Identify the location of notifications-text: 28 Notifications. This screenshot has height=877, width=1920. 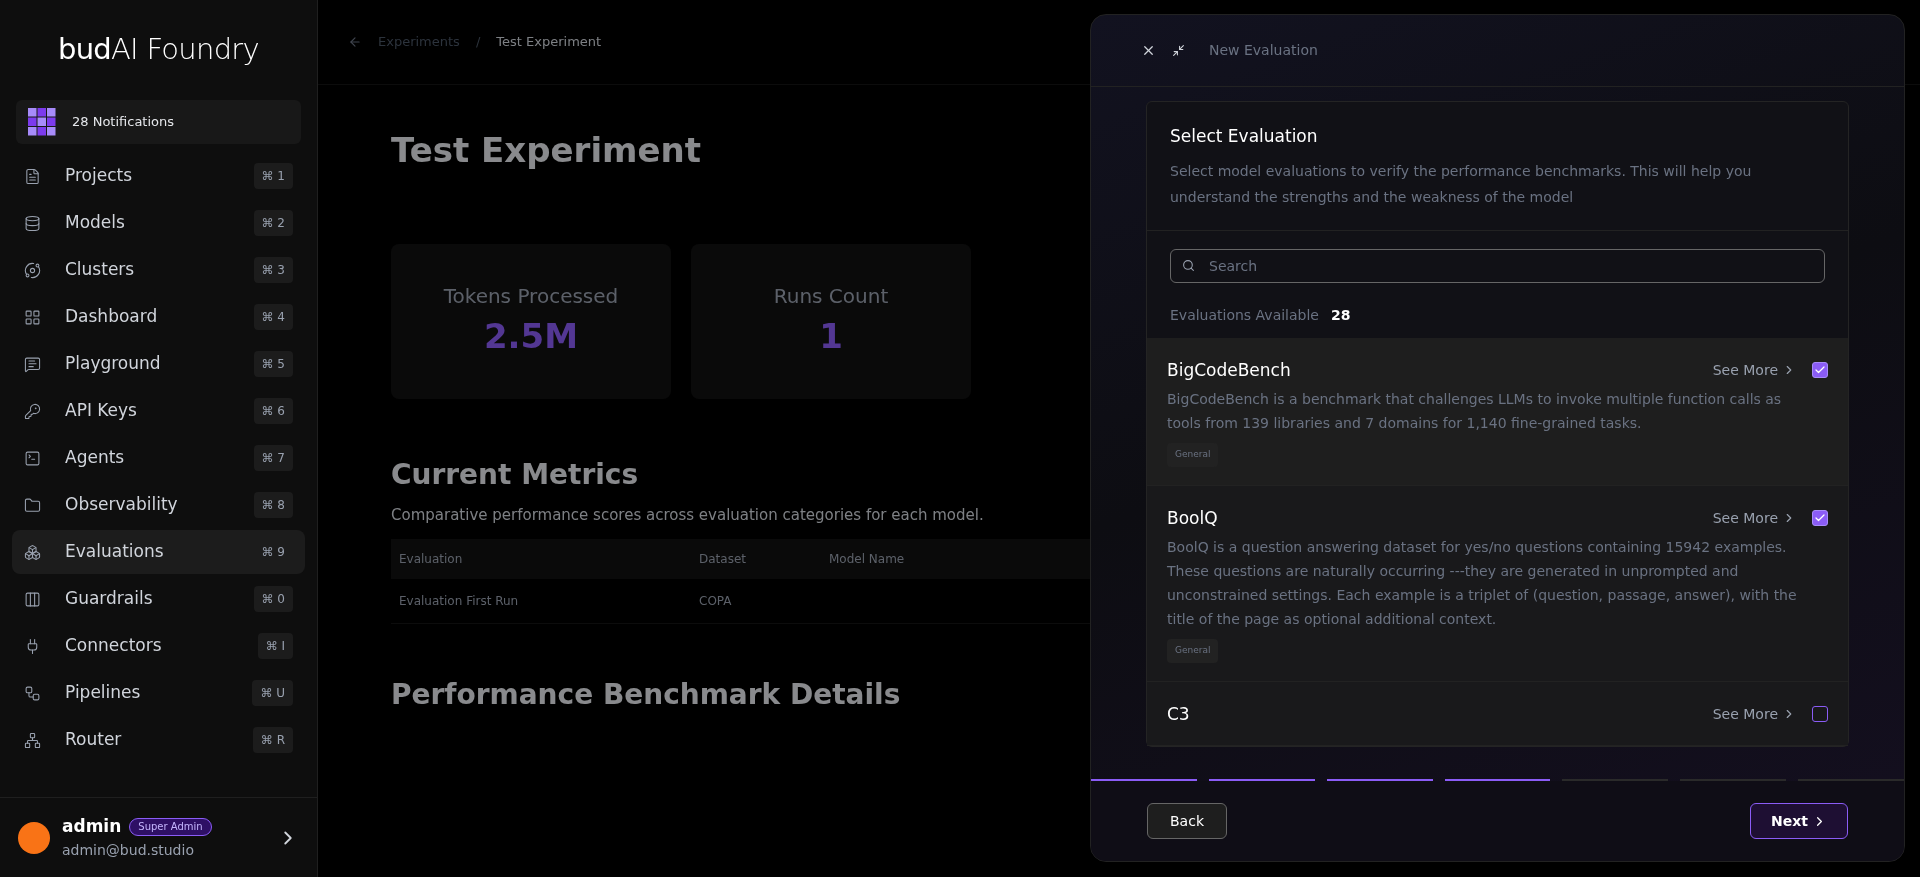
(123, 122).